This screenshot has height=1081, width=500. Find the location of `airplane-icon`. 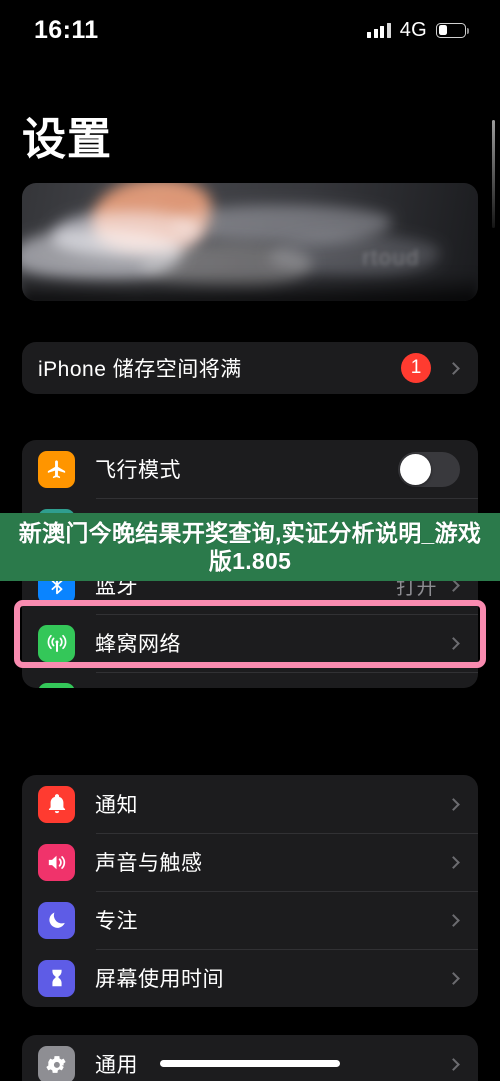

airplane-icon is located at coordinates (56, 469).